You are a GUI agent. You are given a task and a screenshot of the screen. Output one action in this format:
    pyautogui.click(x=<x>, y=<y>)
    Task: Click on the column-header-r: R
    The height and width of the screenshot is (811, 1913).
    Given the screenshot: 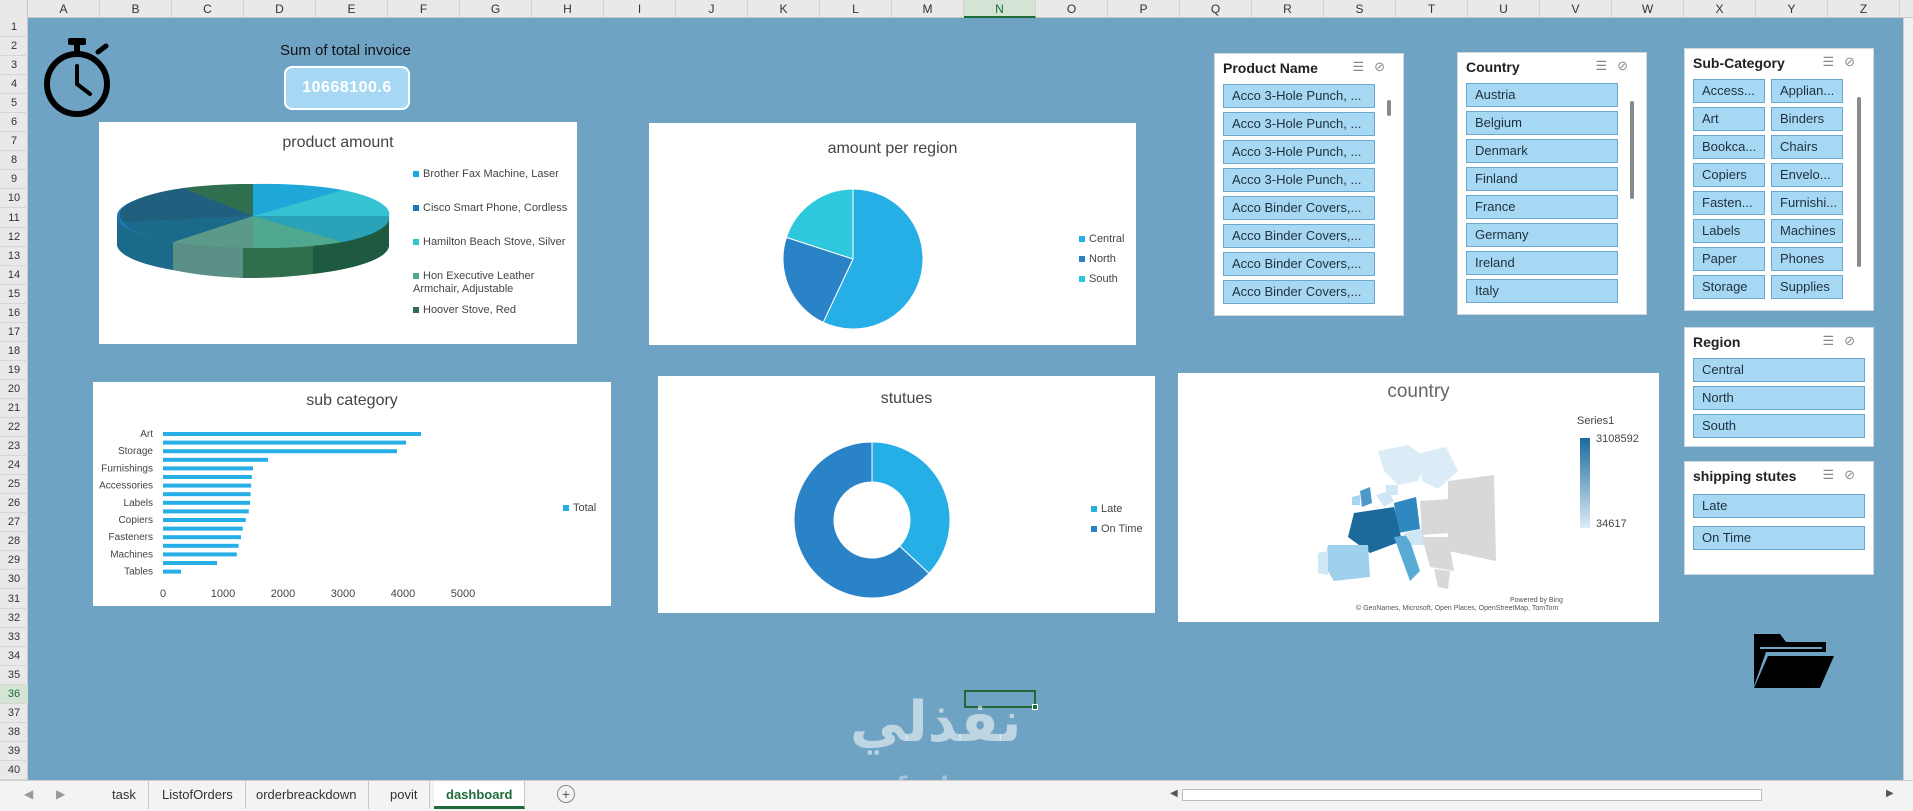 What is the action you would take?
    pyautogui.click(x=1288, y=9)
    